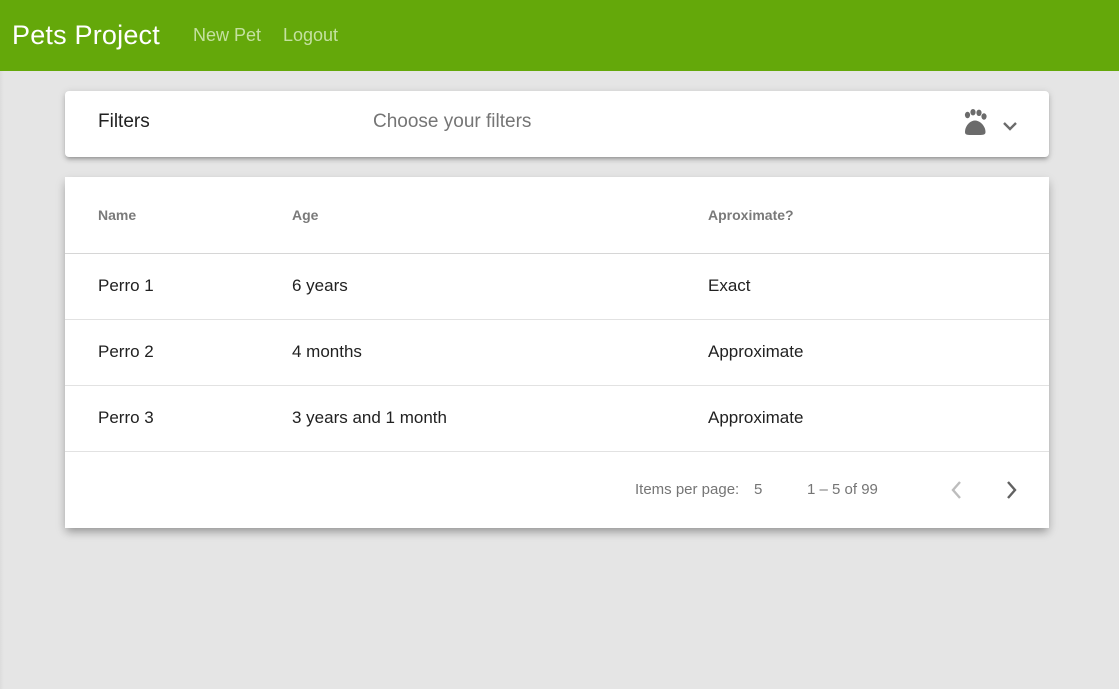 Image resolution: width=1119 pixels, height=689 pixels. What do you see at coordinates (86, 35) in the screenshot?
I see `app-title: Pets Project` at bounding box center [86, 35].